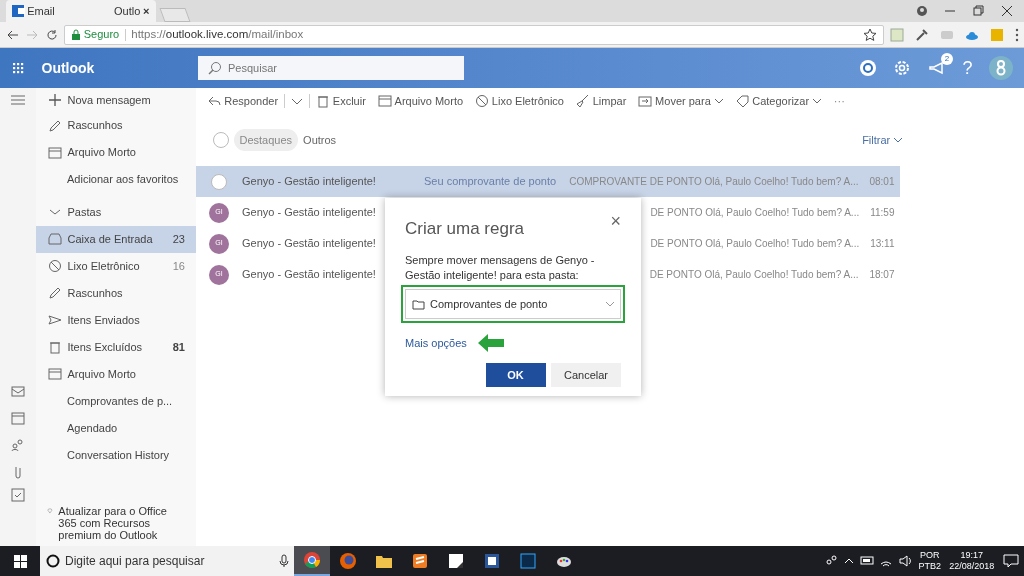 The image size is (1024, 576). Describe the element at coordinates (117, 68) in the screenshot. I see `app-title: Outlook` at that location.